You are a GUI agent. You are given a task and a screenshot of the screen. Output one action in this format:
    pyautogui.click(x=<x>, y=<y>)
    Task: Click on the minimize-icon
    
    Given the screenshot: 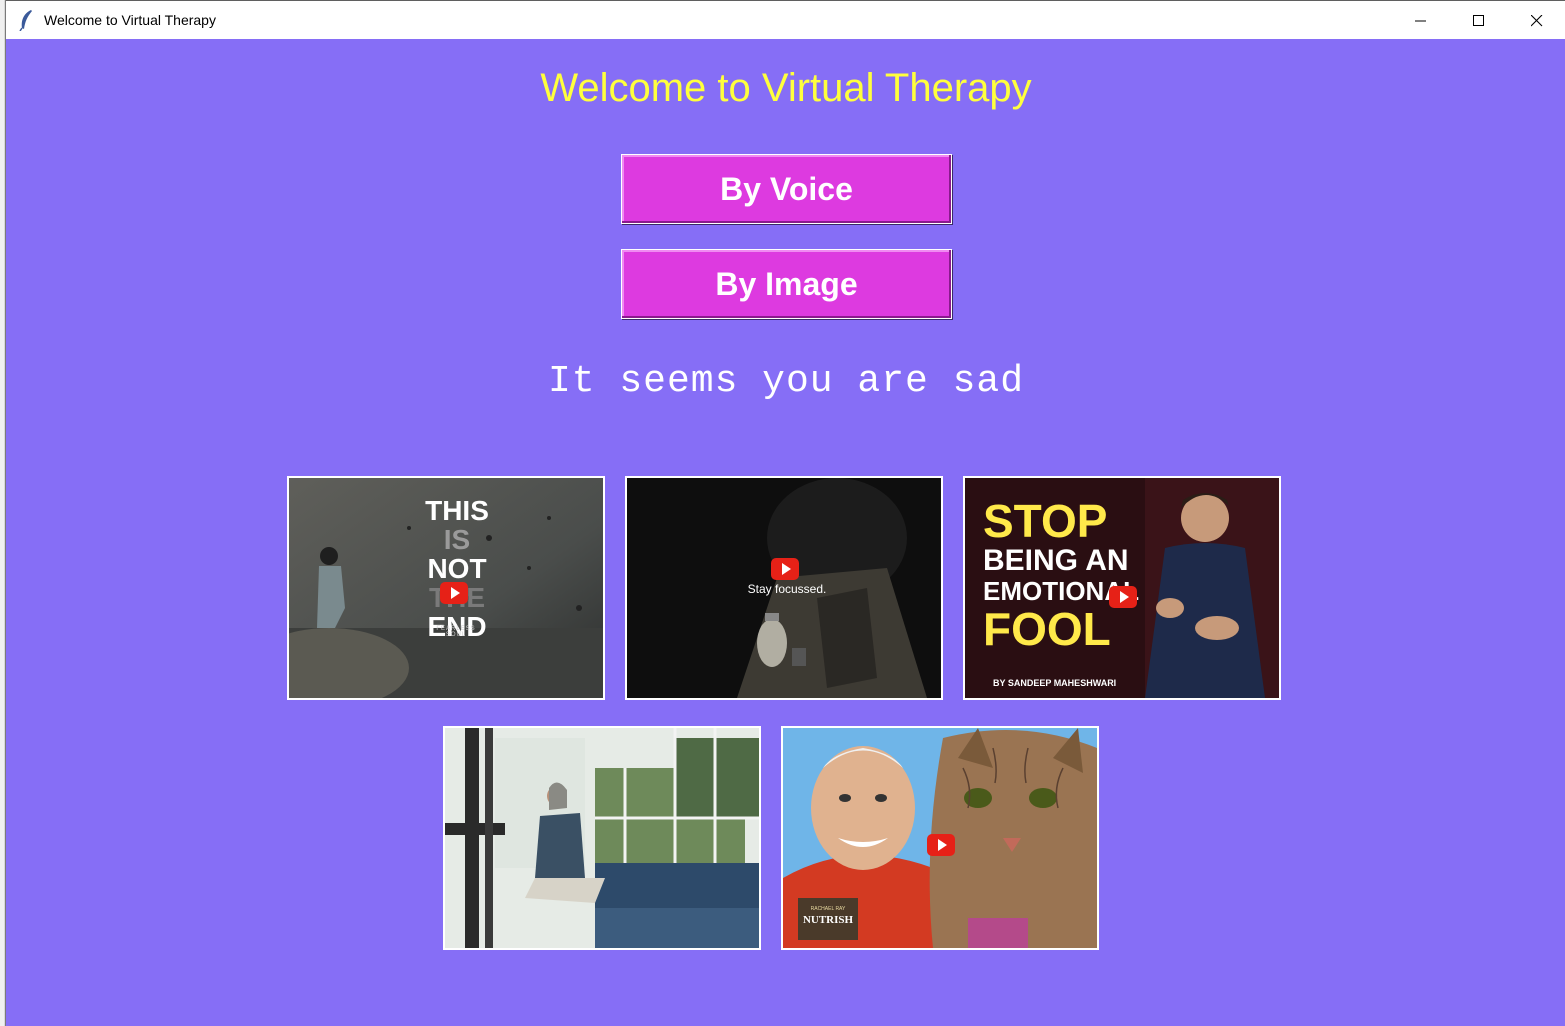 What is the action you would take?
    pyautogui.click(x=1420, y=20)
    